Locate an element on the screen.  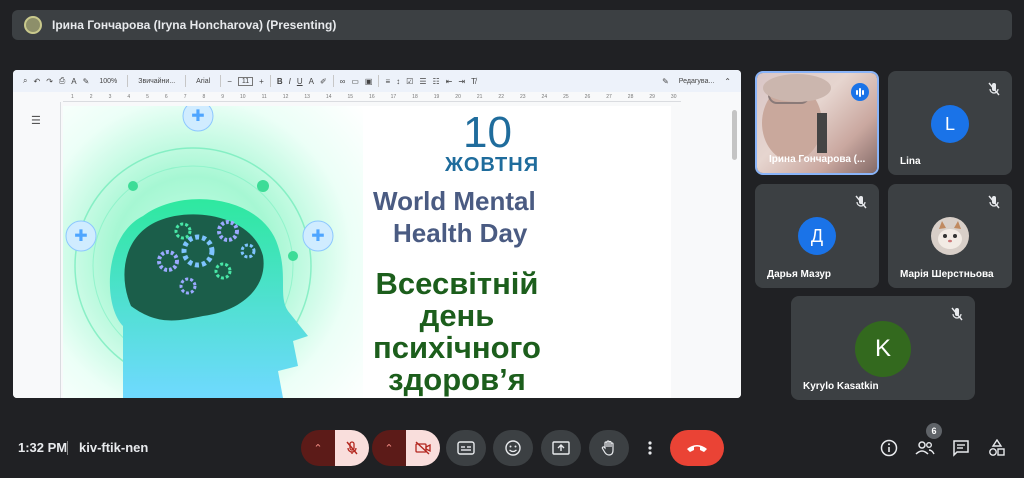
chat-icon is located at coordinates (961, 448).